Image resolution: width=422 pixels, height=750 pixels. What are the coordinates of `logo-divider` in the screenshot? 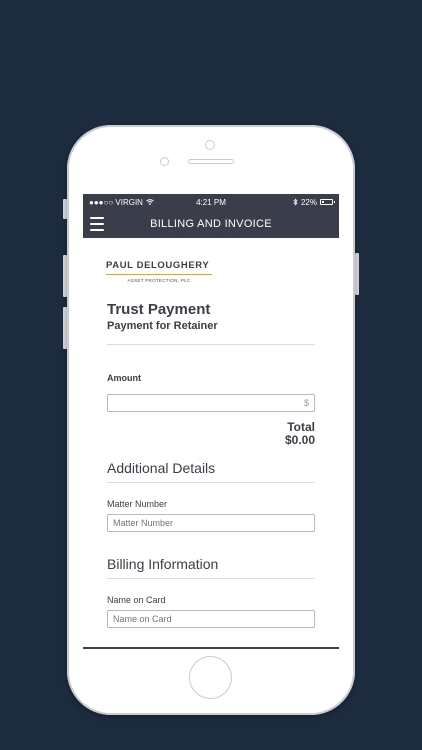 It's located at (159, 274).